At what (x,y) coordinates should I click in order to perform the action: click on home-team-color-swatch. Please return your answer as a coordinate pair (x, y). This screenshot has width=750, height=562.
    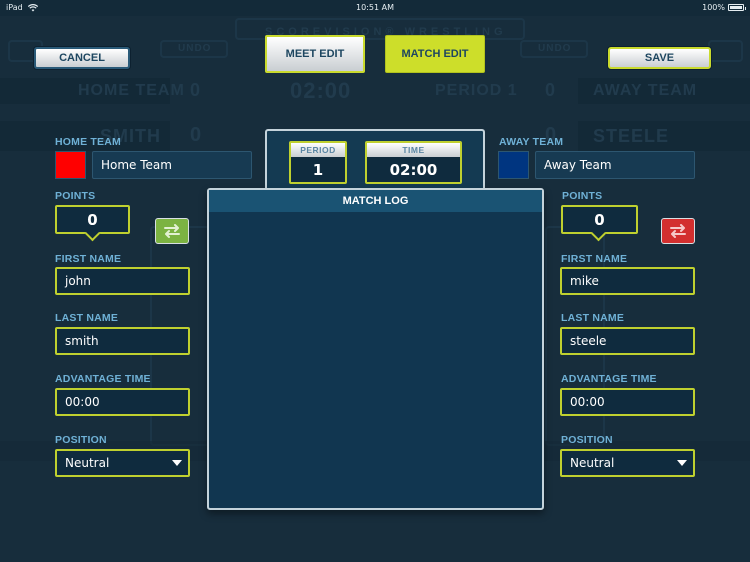
    Looking at the image, I should click on (70, 165).